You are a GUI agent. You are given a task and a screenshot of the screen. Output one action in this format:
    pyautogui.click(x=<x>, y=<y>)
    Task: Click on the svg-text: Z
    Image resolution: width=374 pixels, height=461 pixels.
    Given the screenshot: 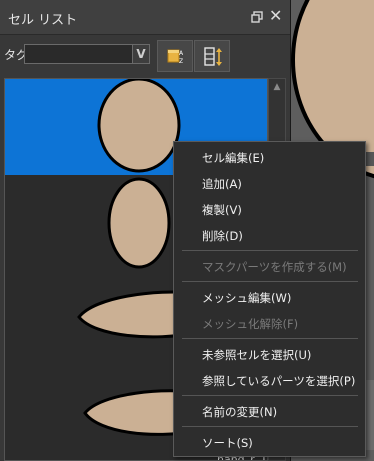 What is the action you would take?
    pyautogui.click(x=181, y=61)
    